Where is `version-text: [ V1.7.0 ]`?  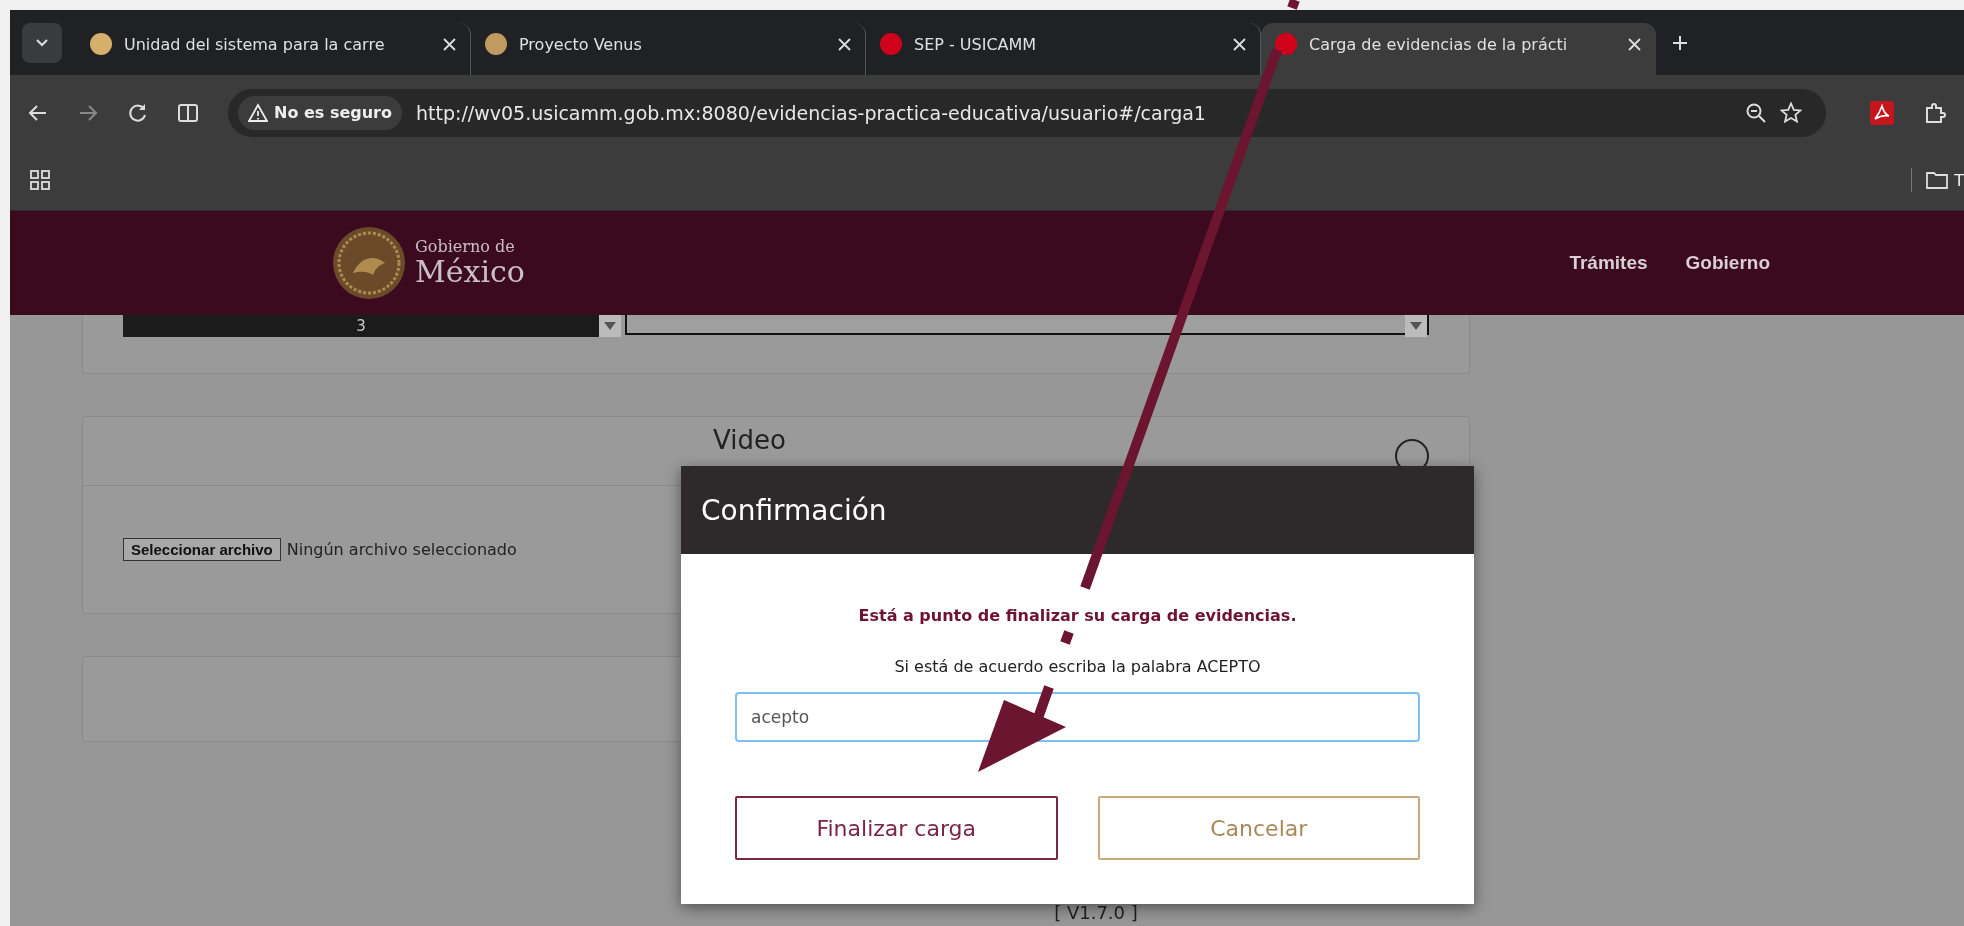
version-text: [ V1.7.0 ] is located at coordinates (1096, 912).